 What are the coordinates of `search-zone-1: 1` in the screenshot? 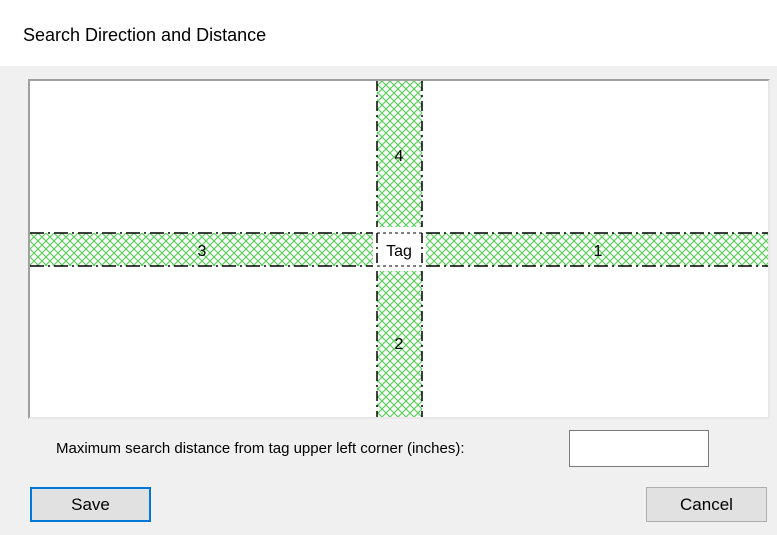 It's located at (597, 249).